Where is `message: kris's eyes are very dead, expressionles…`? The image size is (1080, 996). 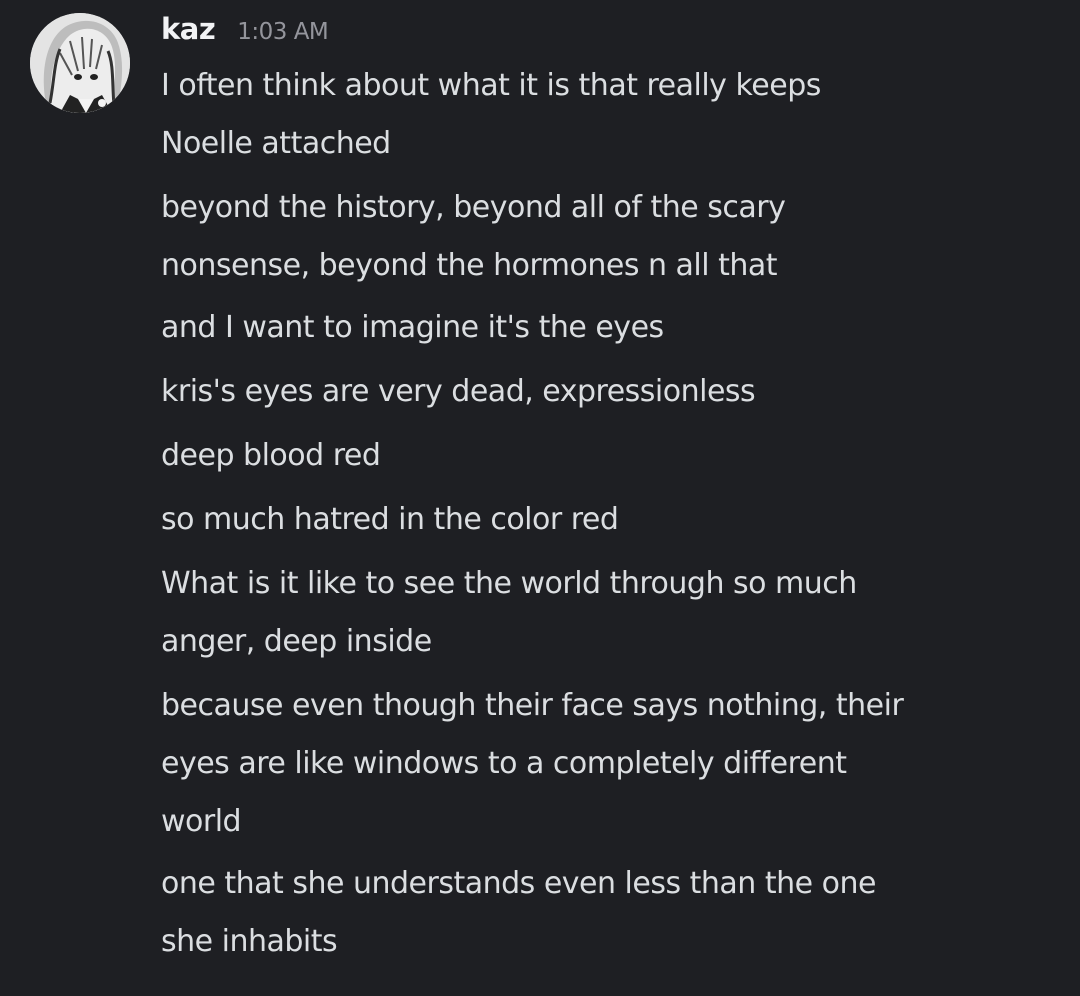 message: kris's eyes are very dead, expressionles… is located at coordinates (458, 392).